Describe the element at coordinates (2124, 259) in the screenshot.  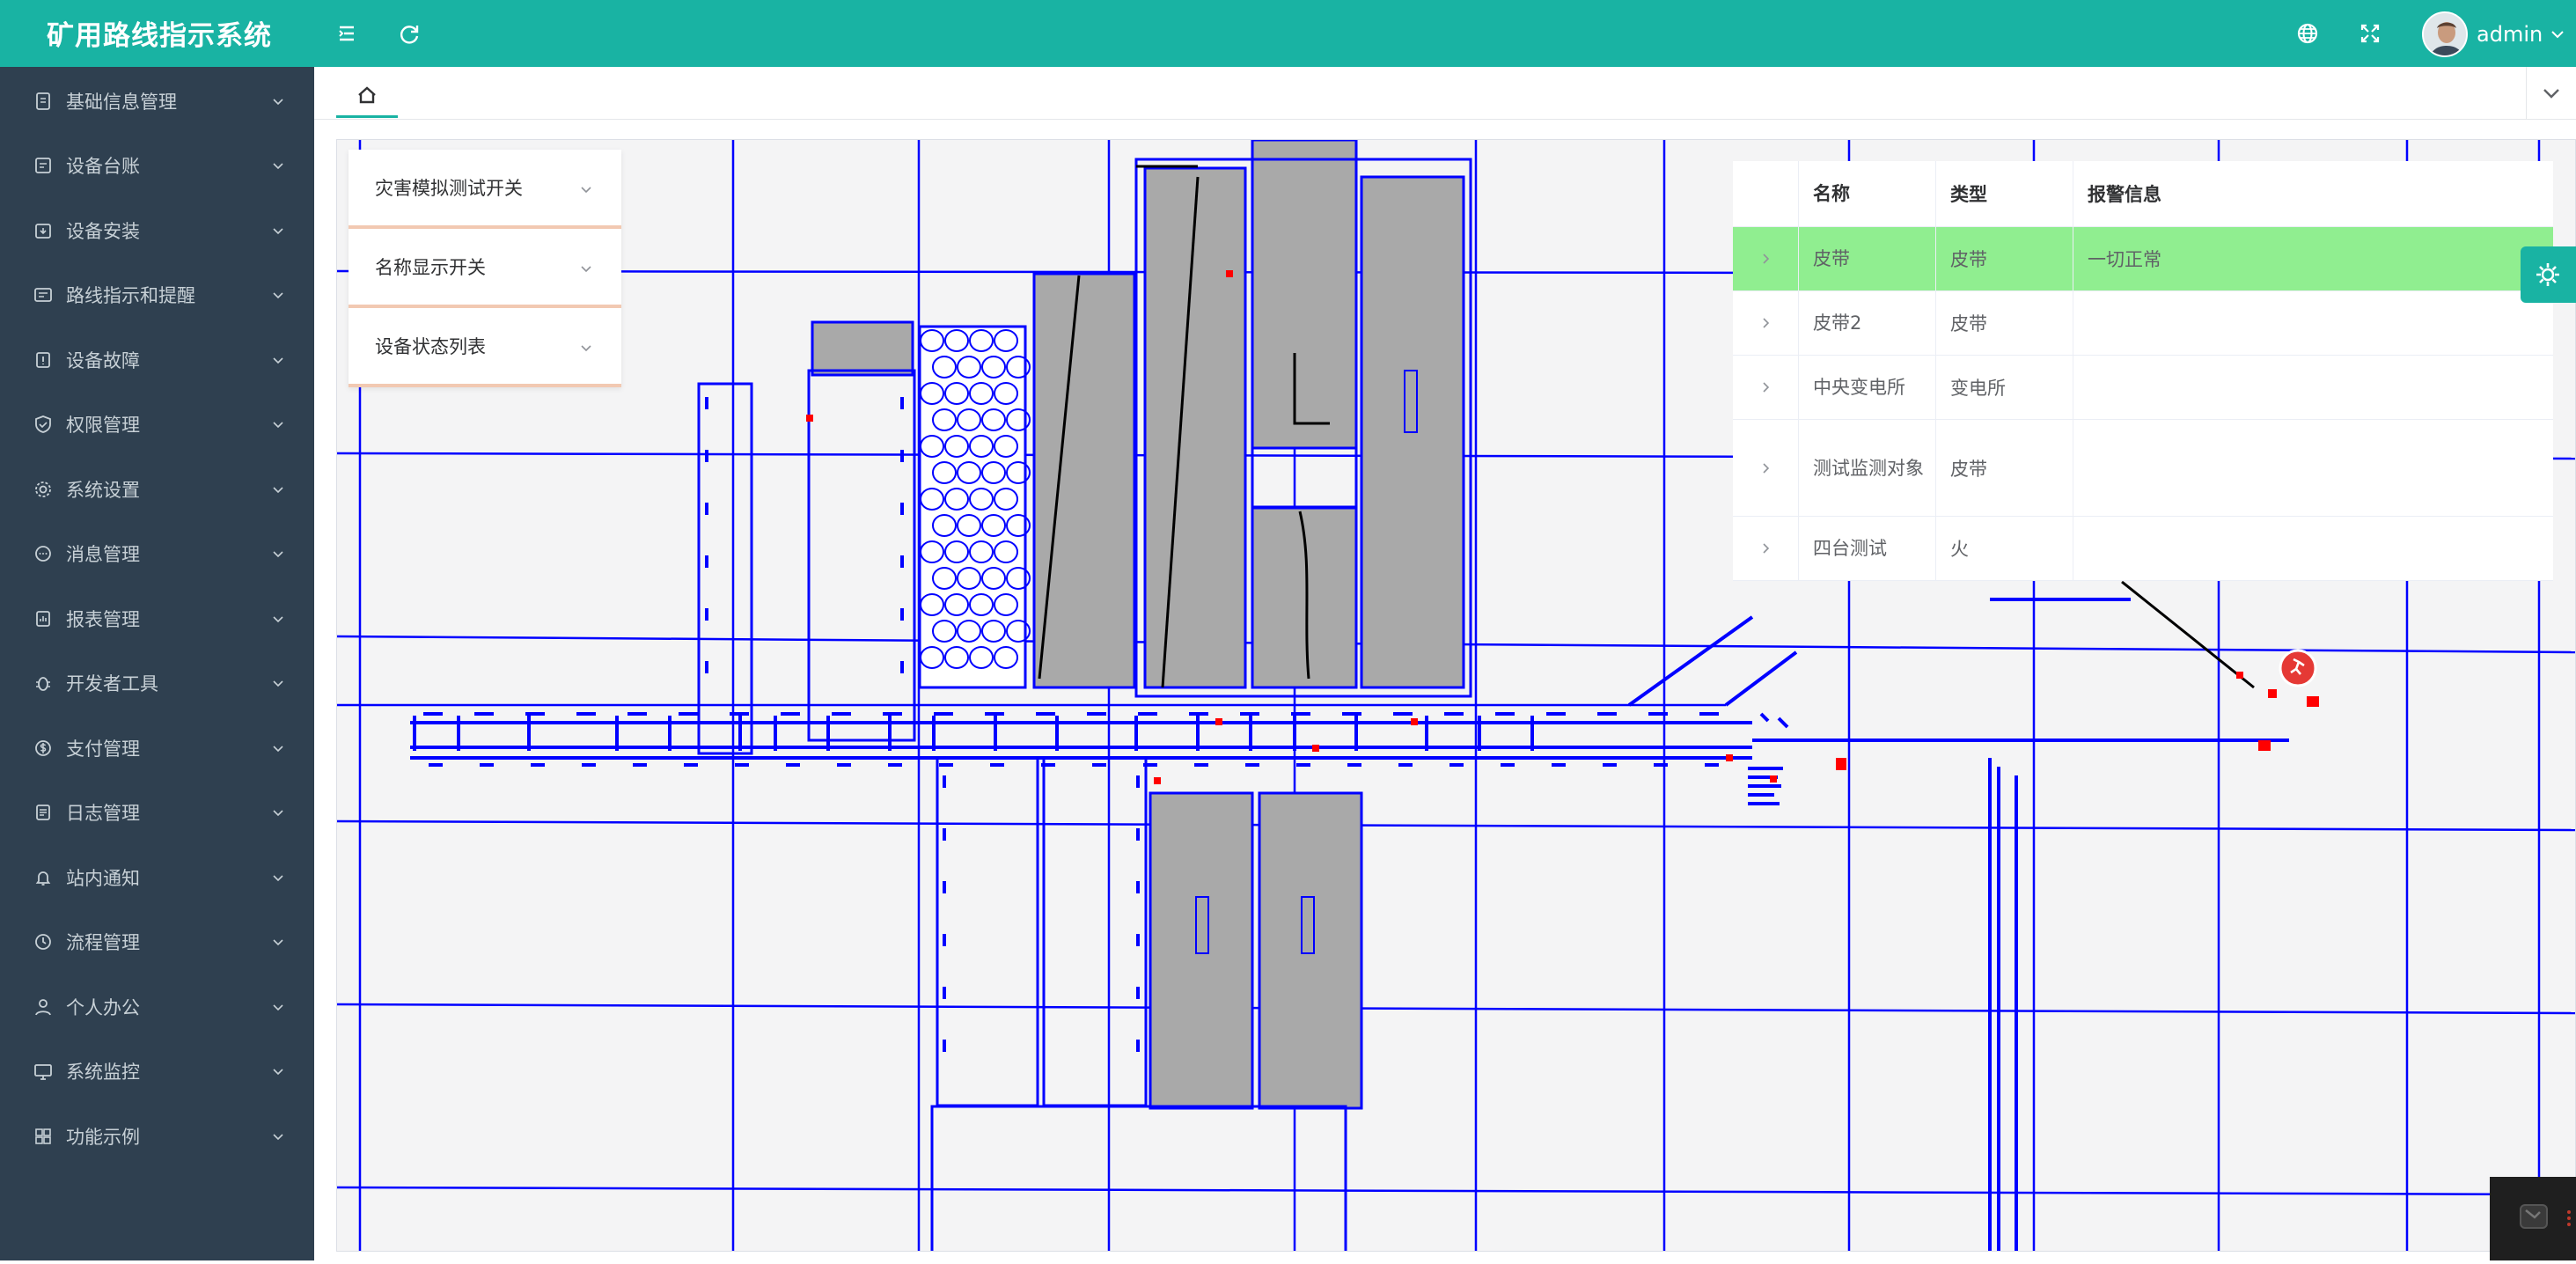
I see `cell-alarm: 一切正常` at that location.